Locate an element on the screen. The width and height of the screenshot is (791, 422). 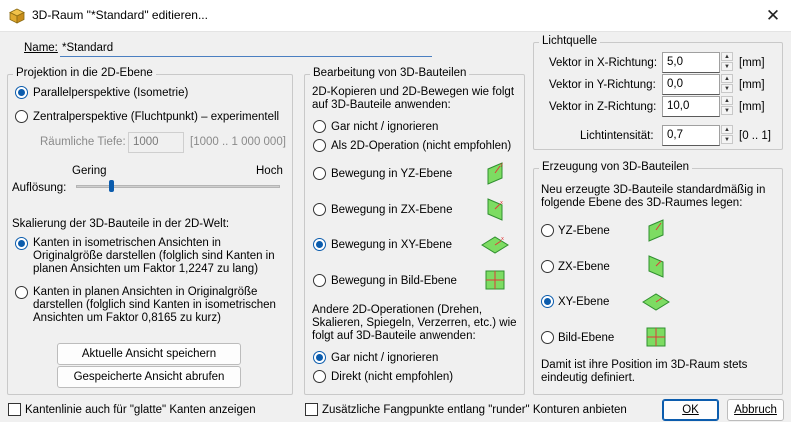
light-z-spinner: ▲ ▼ is located at coordinates (727, 105).